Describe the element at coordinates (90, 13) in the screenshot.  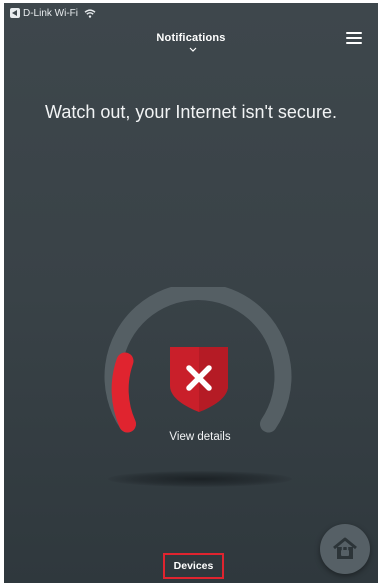
I see `wifi-icon` at that location.